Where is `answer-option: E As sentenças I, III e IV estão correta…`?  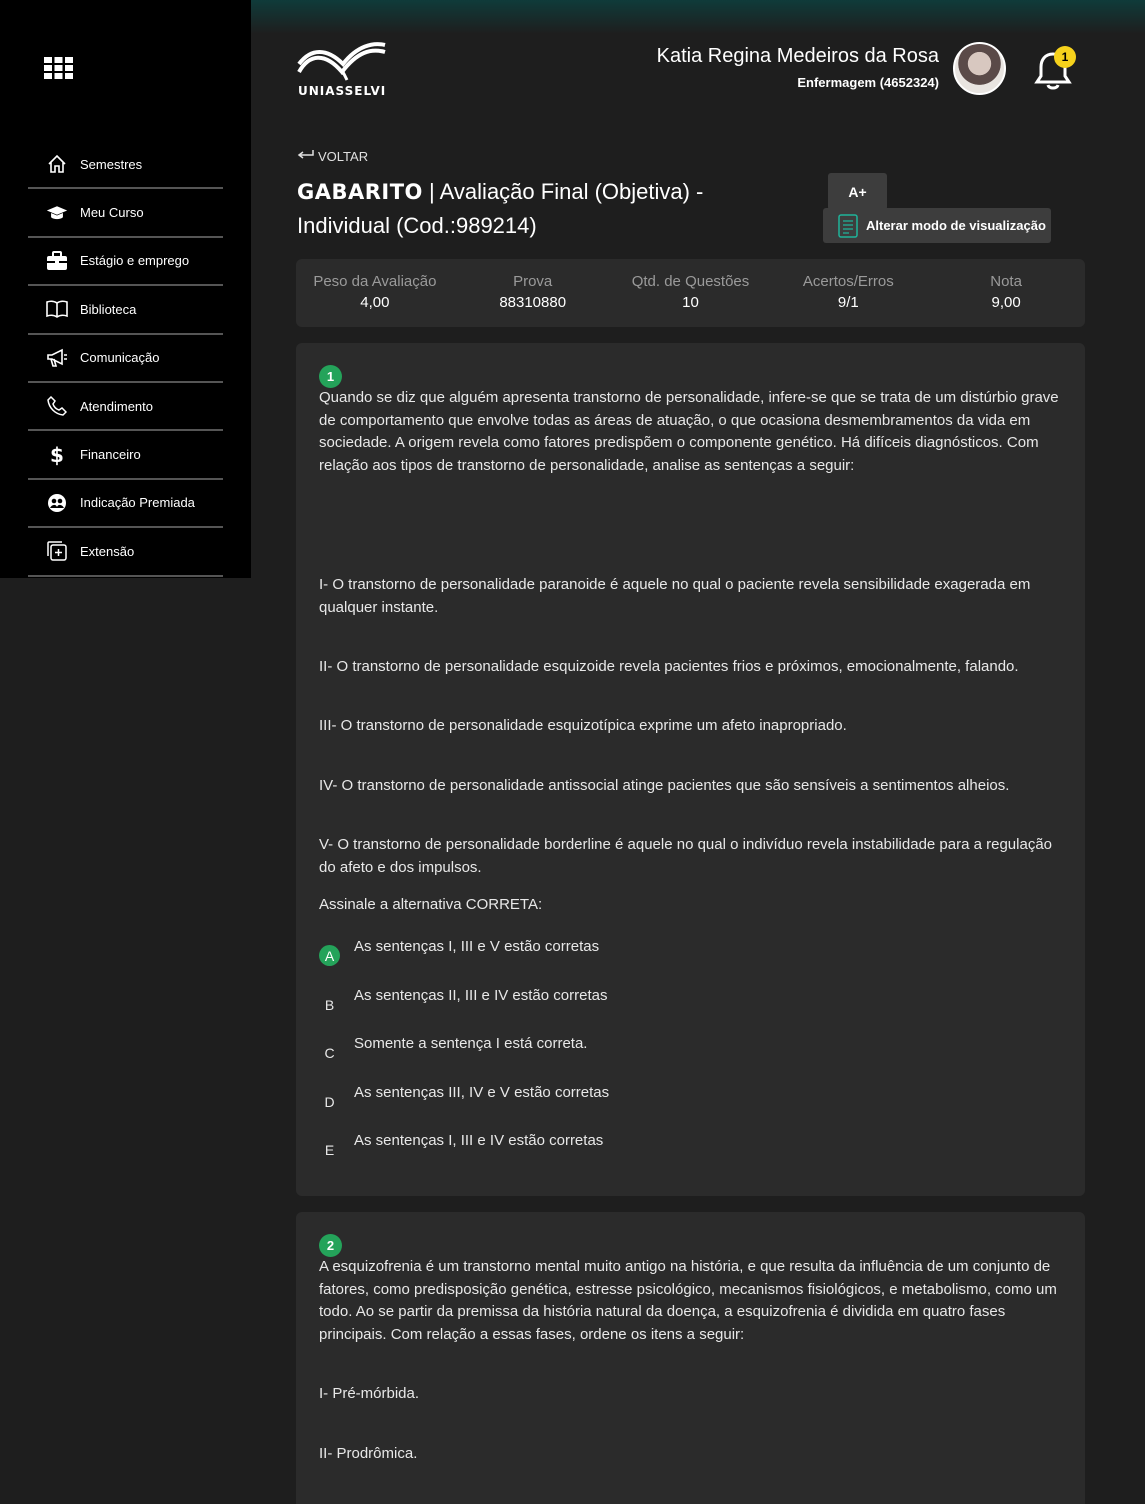 answer-option: E As sentenças I, III e IV estão correta… is located at coordinates (461, 1146).